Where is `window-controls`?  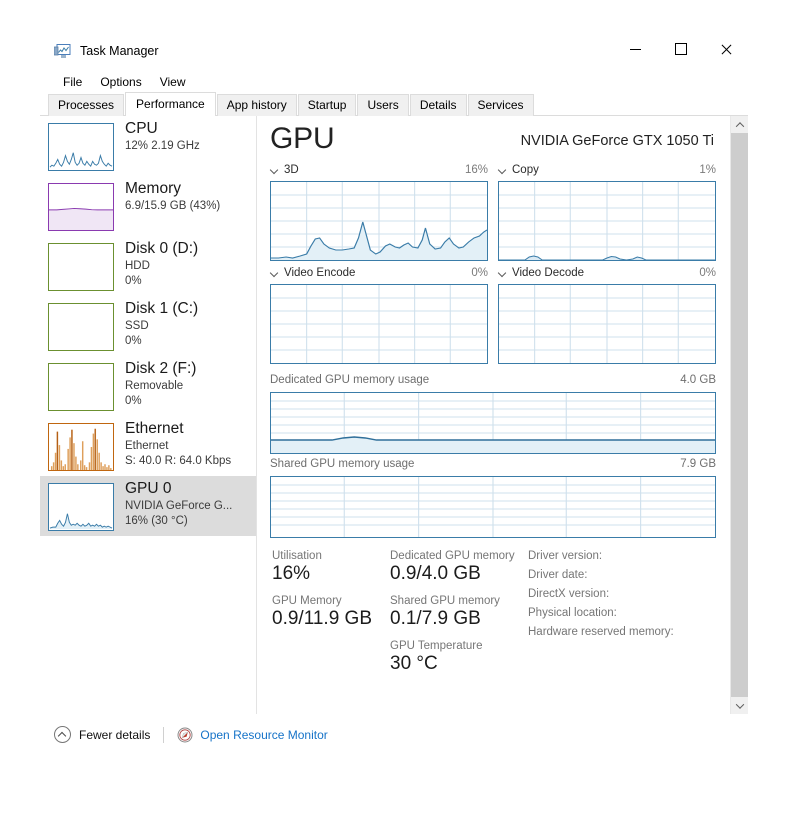
window-controls is located at coordinates (680, 49).